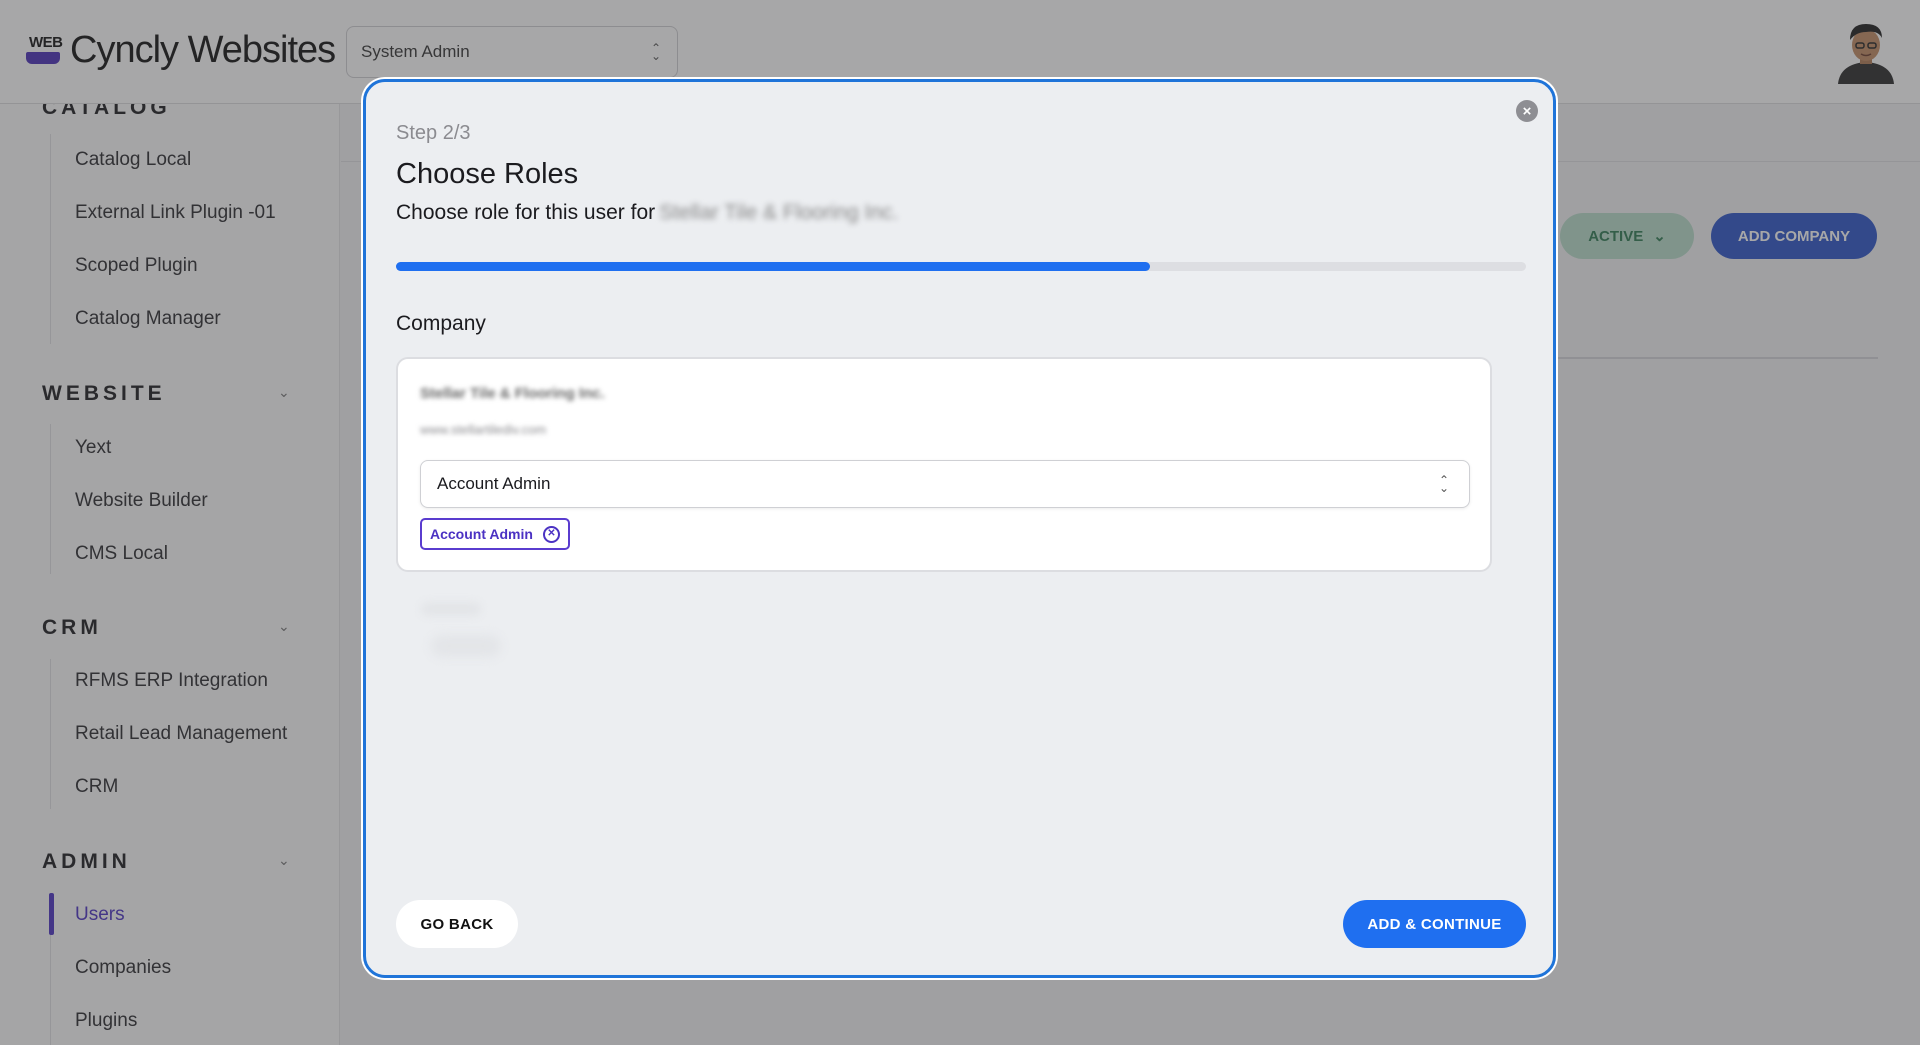 Image resolution: width=1920 pixels, height=1045 pixels. What do you see at coordinates (1443, 484) in the screenshot?
I see `updown-chevron-icon: ⌃ ⌄` at bounding box center [1443, 484].